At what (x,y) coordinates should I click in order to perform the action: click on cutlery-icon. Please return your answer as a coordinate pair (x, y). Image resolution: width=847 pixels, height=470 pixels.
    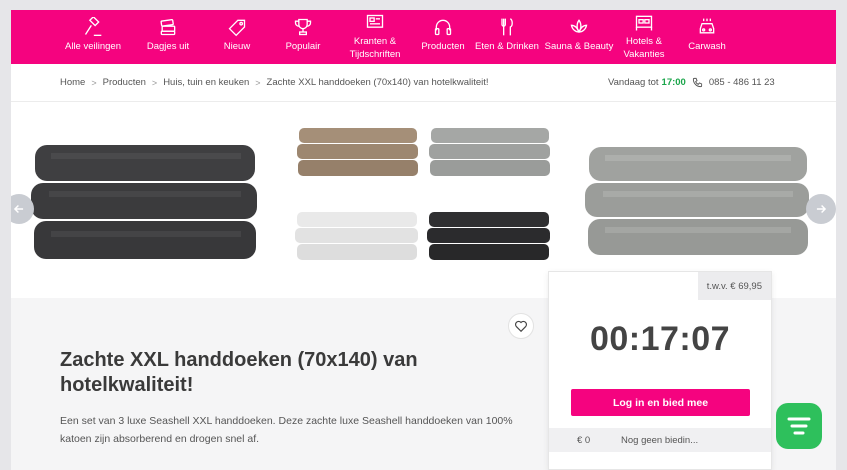
    Looking at the image, I should click on (507, 27).